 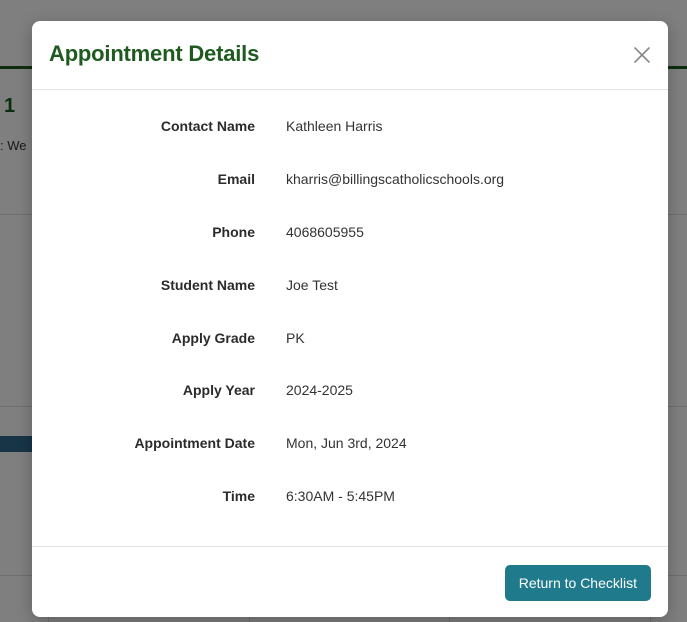 I want to click on detail-label: Apply Year, so click(x=218, y=390).